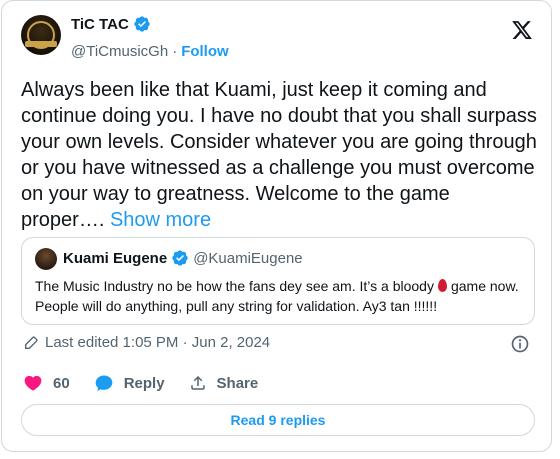 This screenshot has width=560, height=459. I want to click on chat-bubble-icon, so click(104, 383).